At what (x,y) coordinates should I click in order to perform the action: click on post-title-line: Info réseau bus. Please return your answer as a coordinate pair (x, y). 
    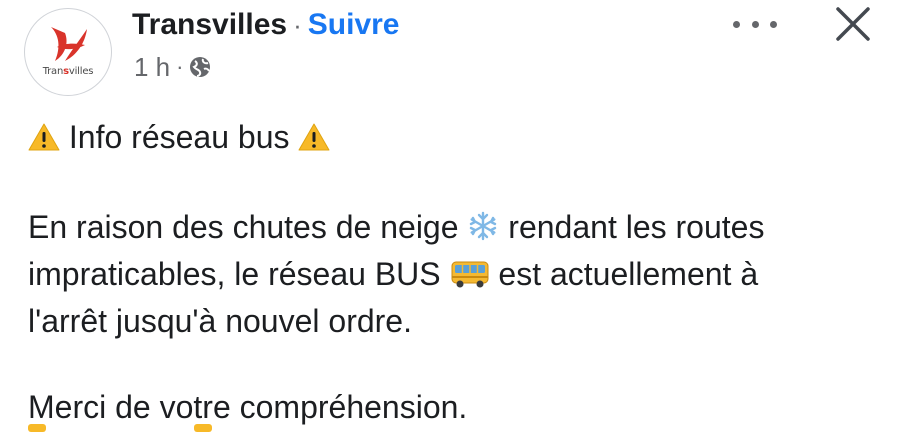
    Looking at the image, I should click on (453, 139).